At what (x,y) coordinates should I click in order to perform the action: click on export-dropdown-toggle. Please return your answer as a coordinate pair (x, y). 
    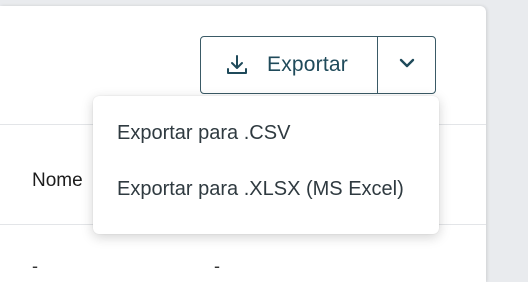
    Looking at the image, I should click on (406, 65).